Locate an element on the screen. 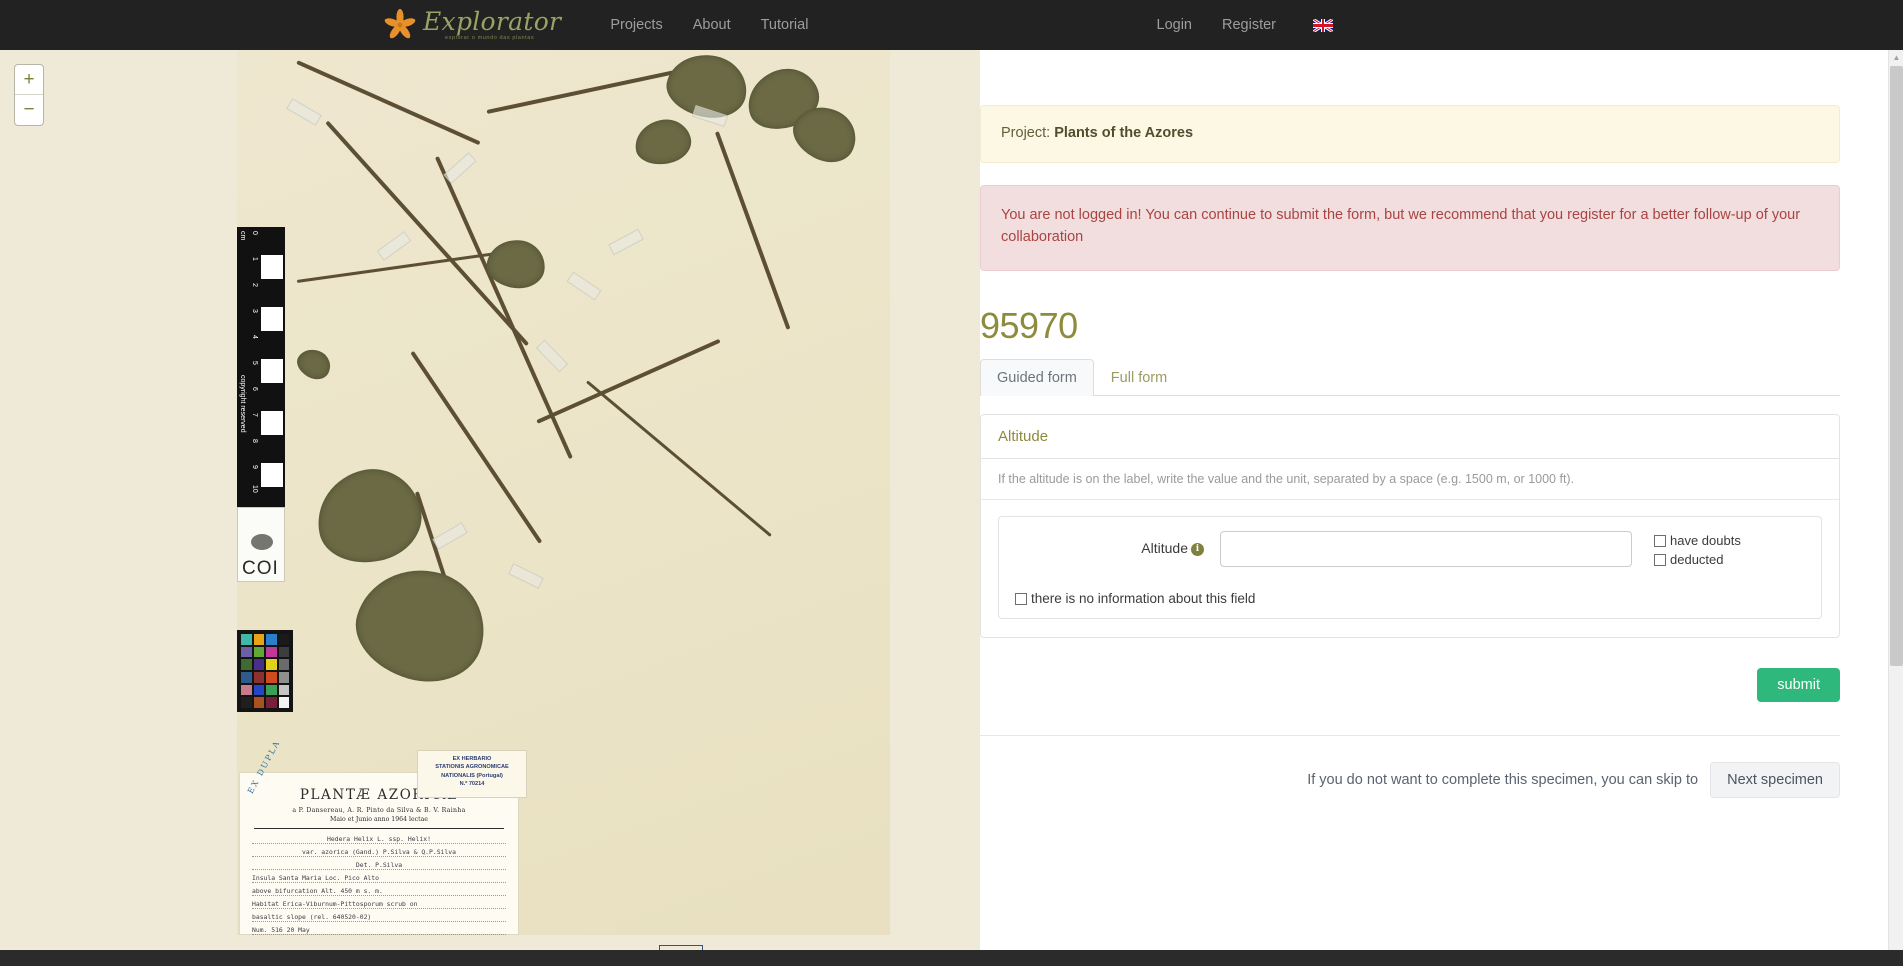 The height and width of the screenshot is (966, 1903). label-collected: Maio et Junio anno 1964 lectae is located at coordinates (379, 819).